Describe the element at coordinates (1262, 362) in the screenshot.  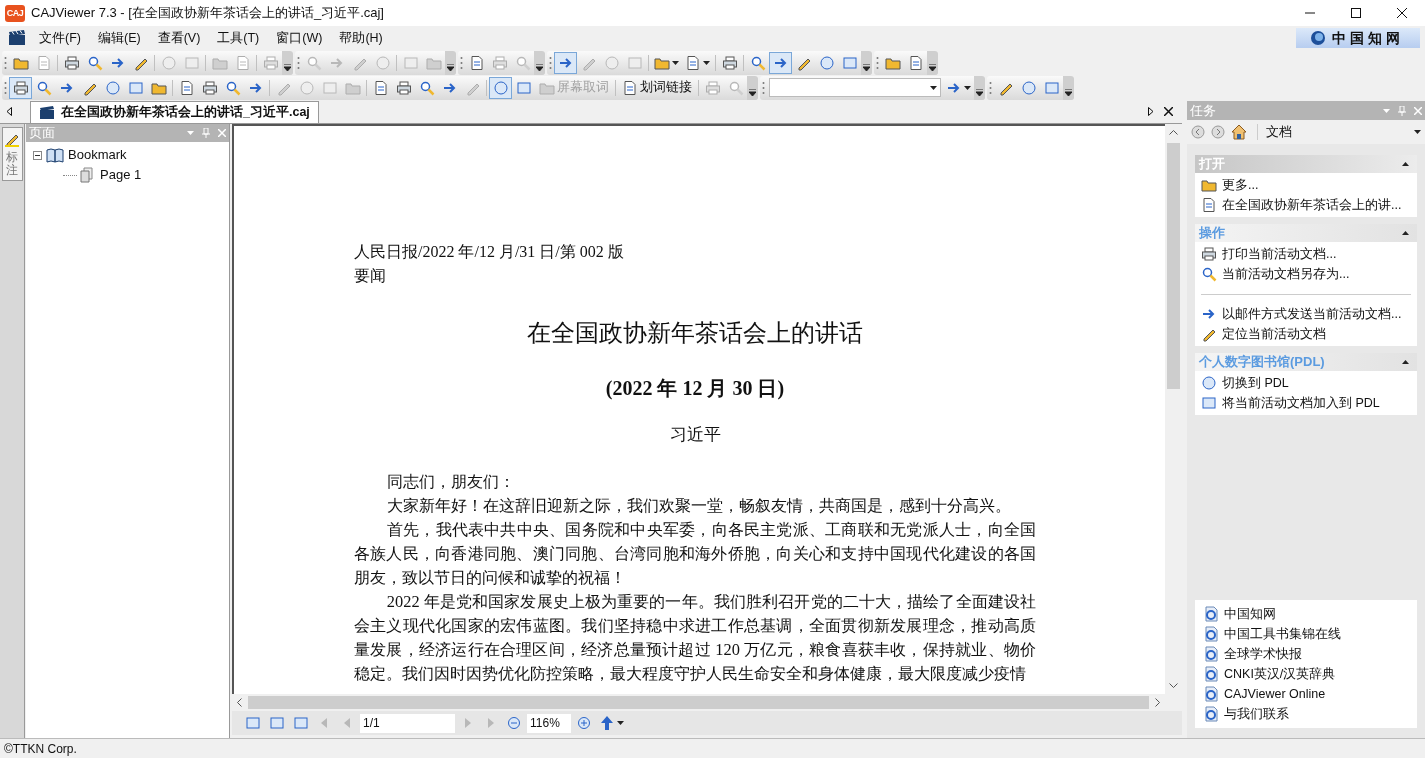
I see `section-title: 个人数字图书馆(PDL)` at that location.